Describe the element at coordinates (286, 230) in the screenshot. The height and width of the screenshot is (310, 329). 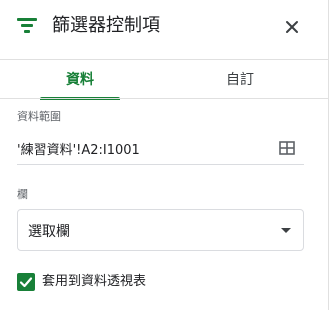
I see `chevron-down-icon` at that location.